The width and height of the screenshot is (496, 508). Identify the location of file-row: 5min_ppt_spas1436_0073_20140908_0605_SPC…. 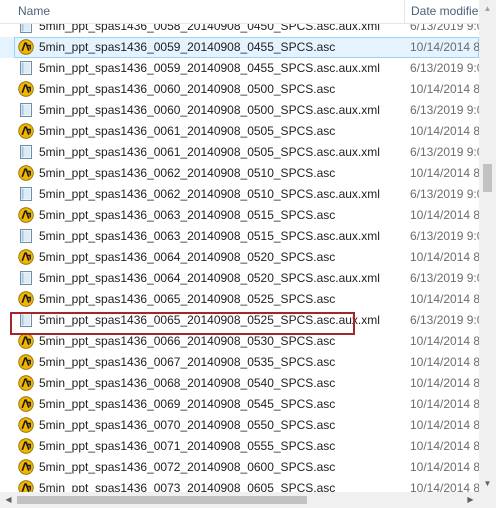
(239, 485).